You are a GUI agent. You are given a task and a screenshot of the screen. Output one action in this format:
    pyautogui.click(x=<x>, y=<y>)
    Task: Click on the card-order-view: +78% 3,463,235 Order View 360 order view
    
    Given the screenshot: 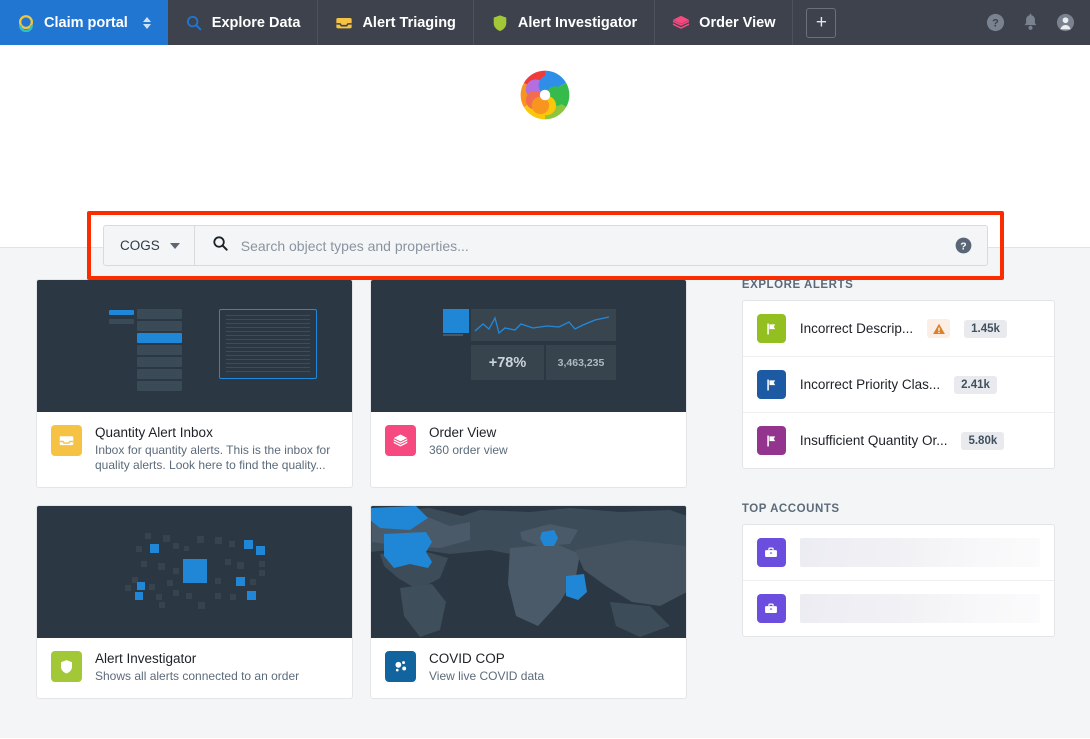 What is the action you would take?
    pyautogui.click(x=528, y=383)
    